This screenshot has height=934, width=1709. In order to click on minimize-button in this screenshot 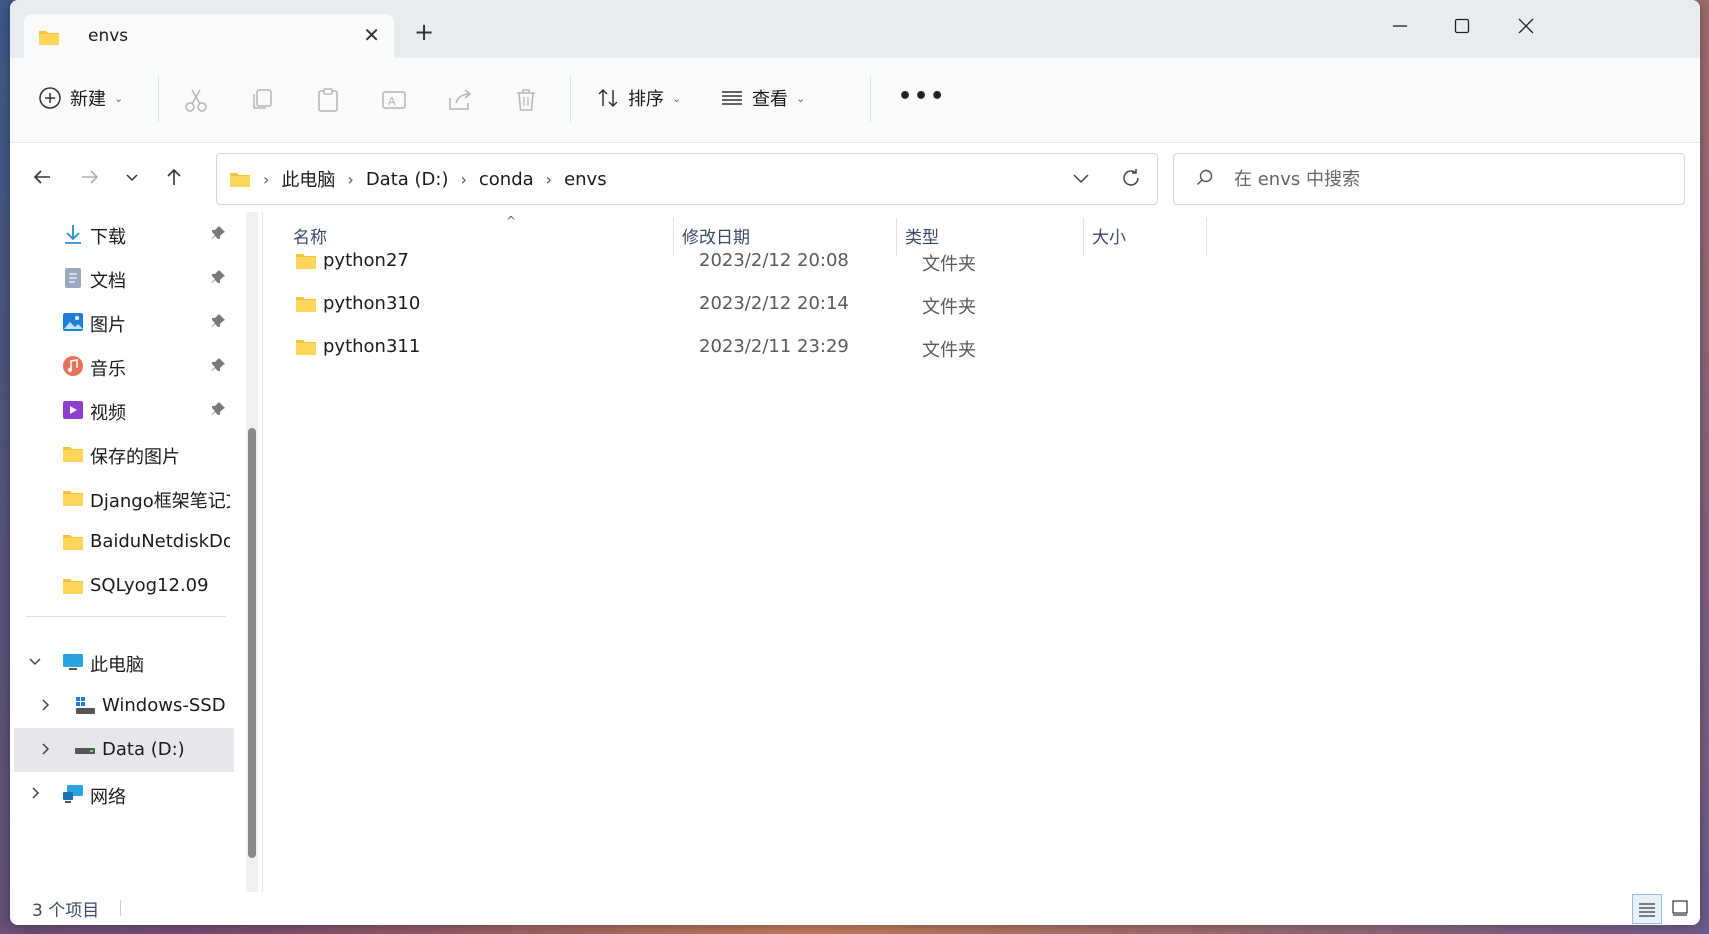, I will do `click(1400, 26)`.